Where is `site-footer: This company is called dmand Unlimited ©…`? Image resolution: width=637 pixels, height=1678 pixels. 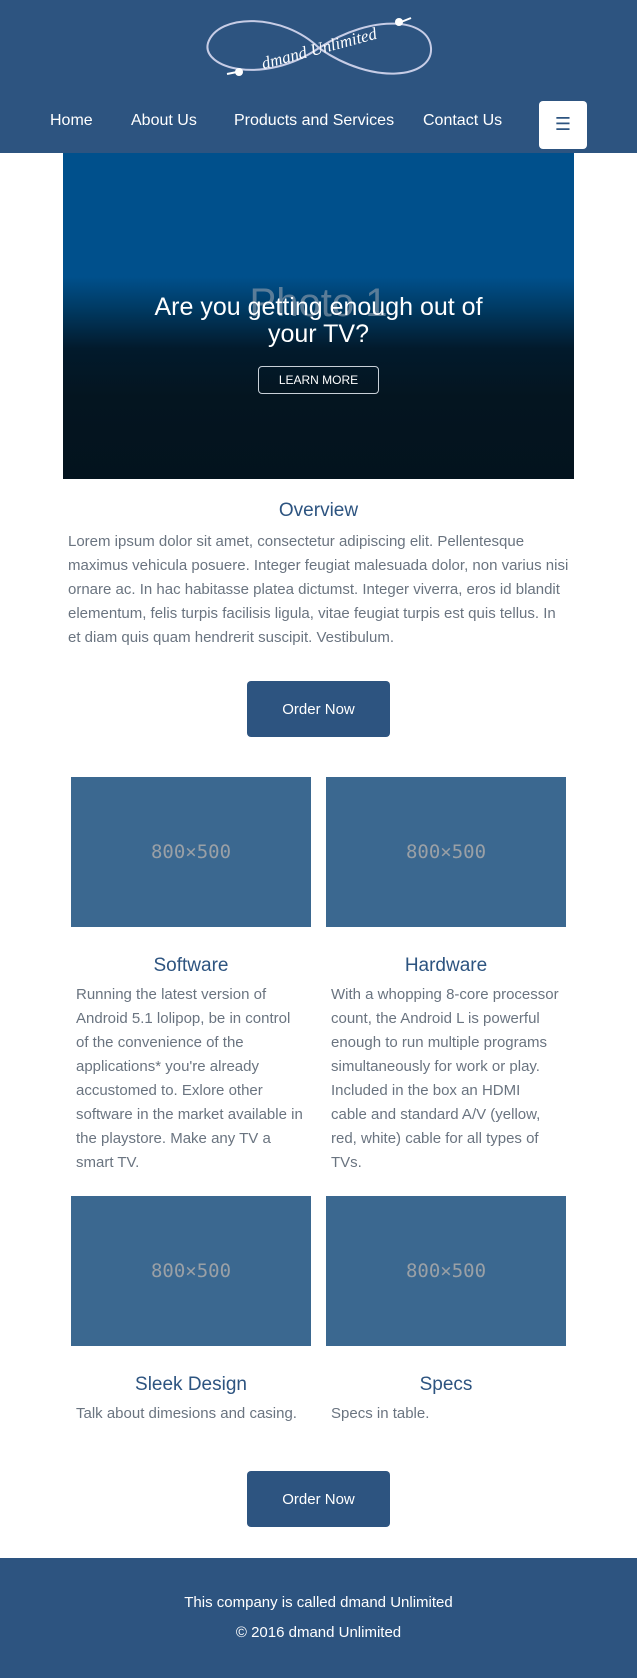 site-footer: This company is called dmand Unlimited ©… is located at coordinates (318, 1618).